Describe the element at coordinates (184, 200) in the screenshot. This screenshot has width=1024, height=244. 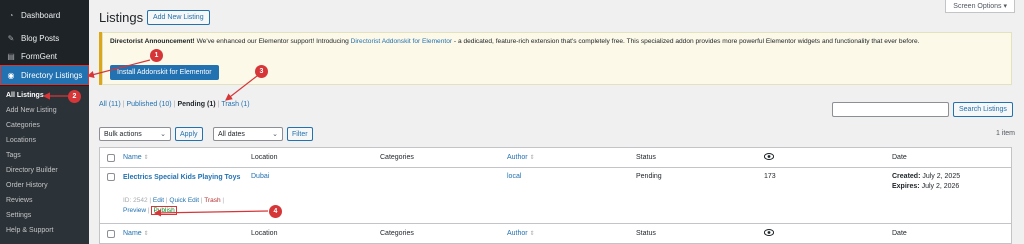
I see `quick-edit-link: Quick Edit` at that location.